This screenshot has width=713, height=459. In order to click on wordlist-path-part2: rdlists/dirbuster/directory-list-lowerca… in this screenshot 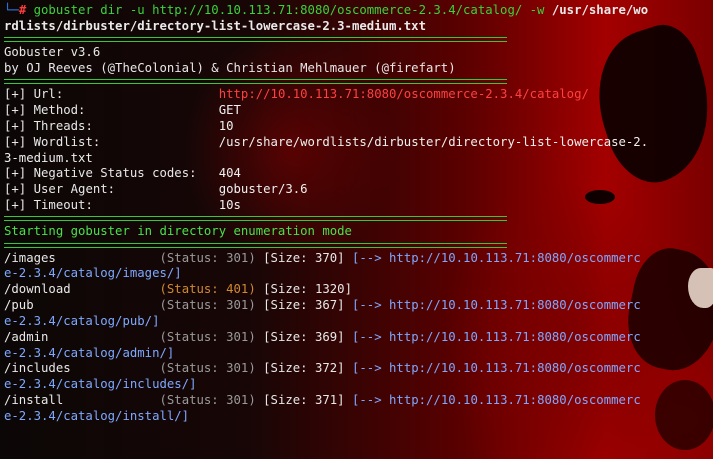, I will do `click(215, 25)`.